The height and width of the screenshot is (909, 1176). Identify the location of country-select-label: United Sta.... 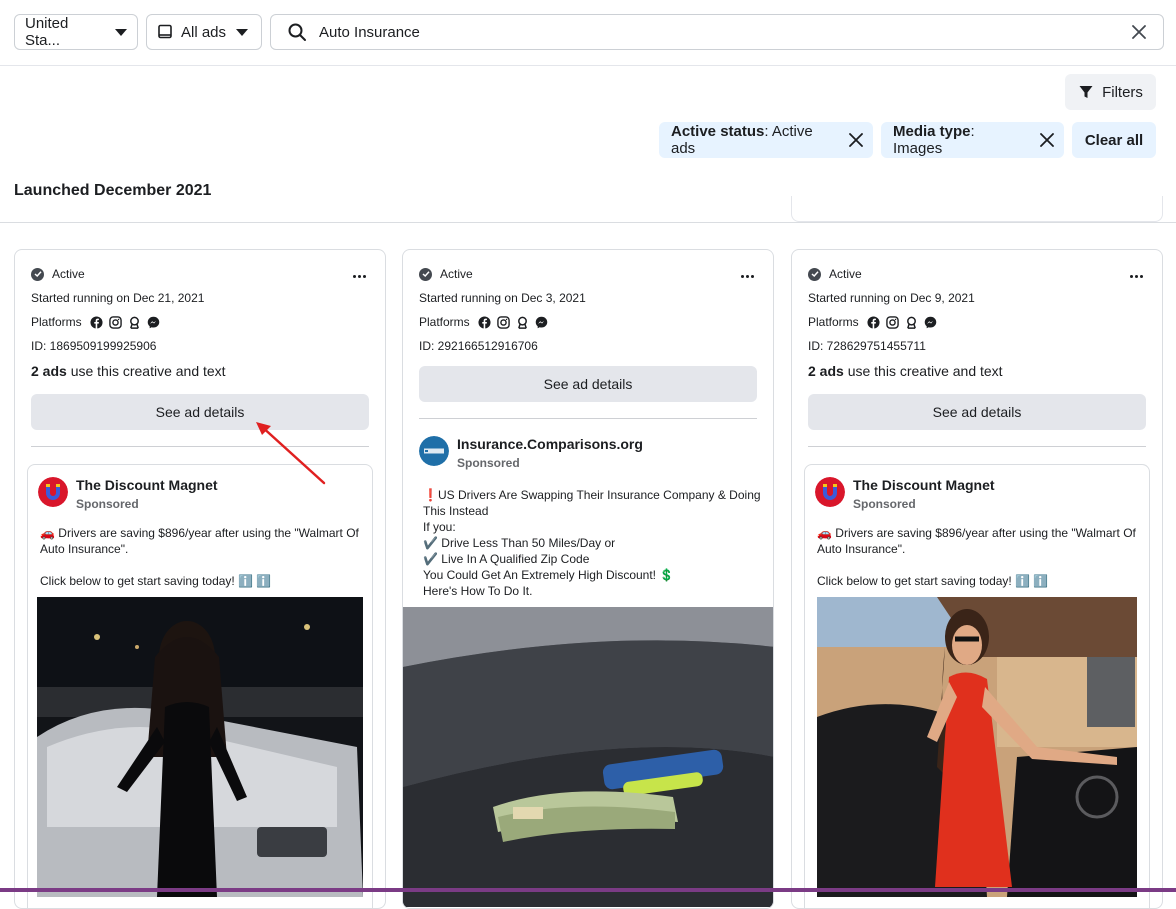
(47, 32).